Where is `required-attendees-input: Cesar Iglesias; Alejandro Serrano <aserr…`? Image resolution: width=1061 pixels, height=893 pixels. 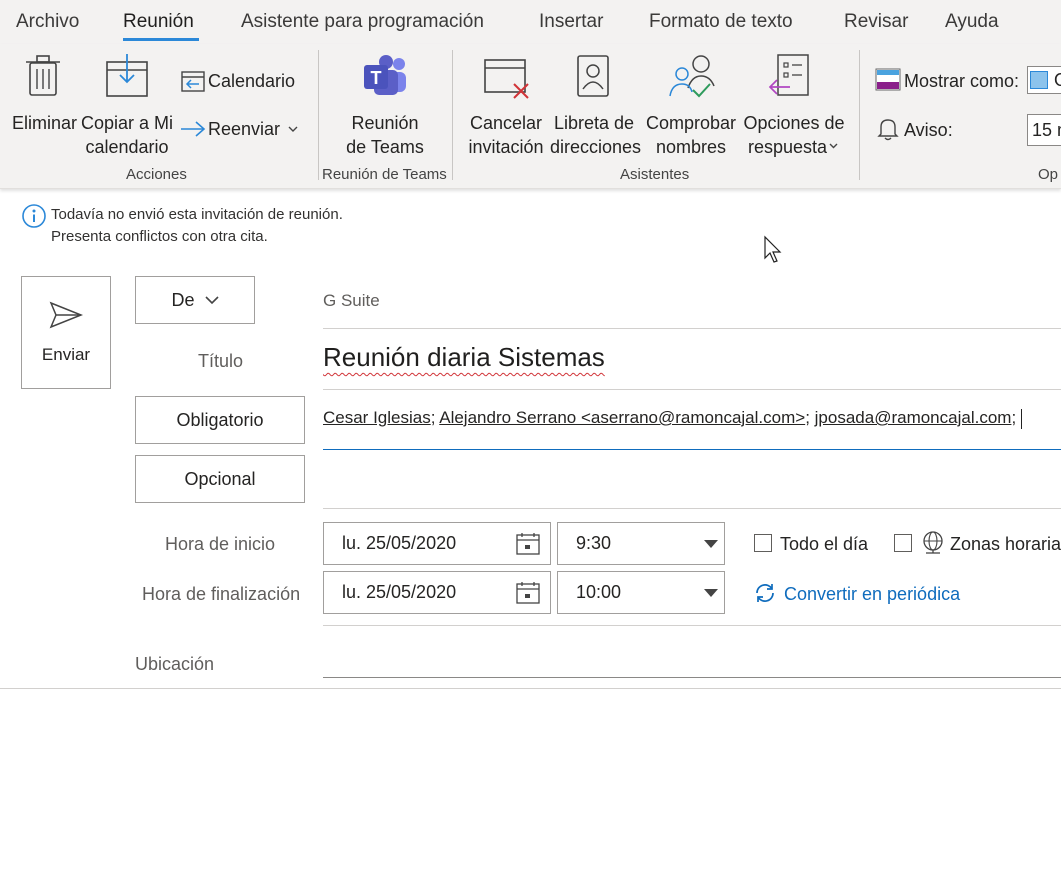 required-attendees-input: Cesar Iglesias; Alejandro Serrano <aserr… is located at coordinates (692, 422).